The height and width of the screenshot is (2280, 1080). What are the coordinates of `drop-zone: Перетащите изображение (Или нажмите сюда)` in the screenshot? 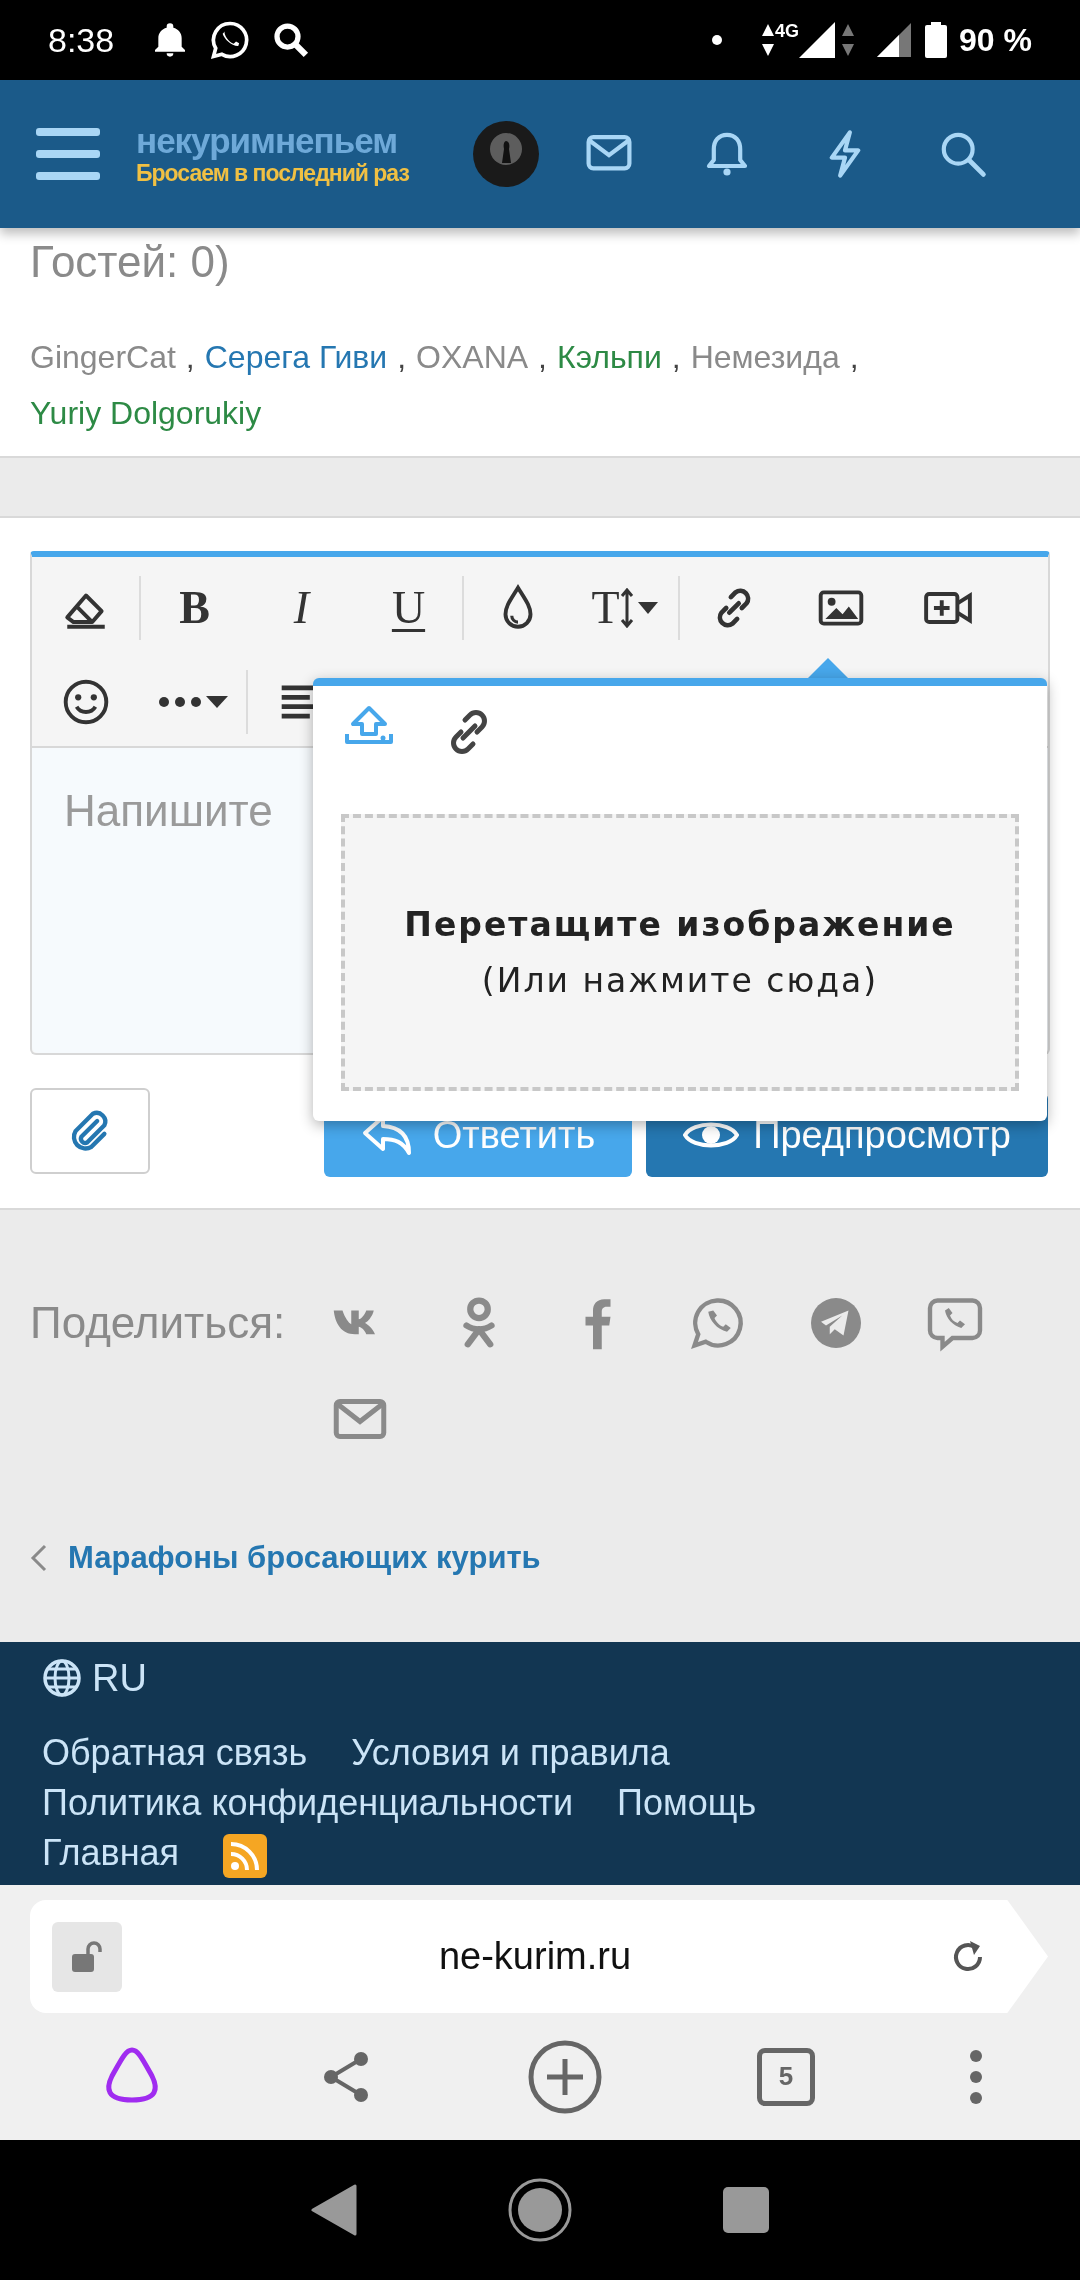 It's located at (680, 952).